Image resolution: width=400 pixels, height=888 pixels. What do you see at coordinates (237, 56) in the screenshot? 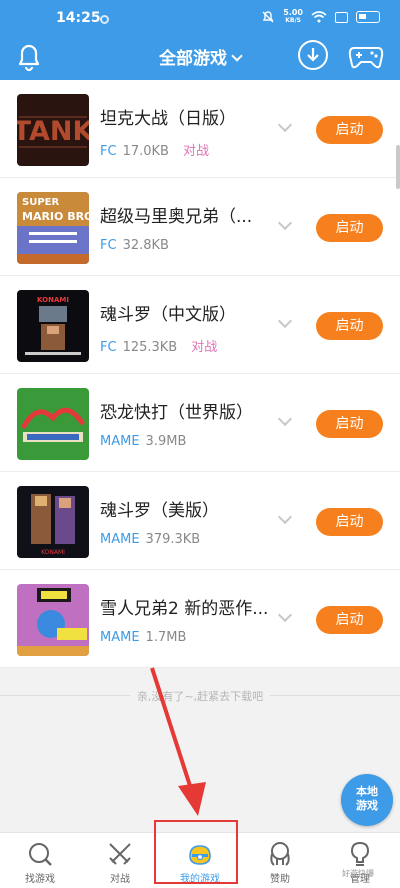
I see `chevron-down-icon` at bounding box center [237, 56].